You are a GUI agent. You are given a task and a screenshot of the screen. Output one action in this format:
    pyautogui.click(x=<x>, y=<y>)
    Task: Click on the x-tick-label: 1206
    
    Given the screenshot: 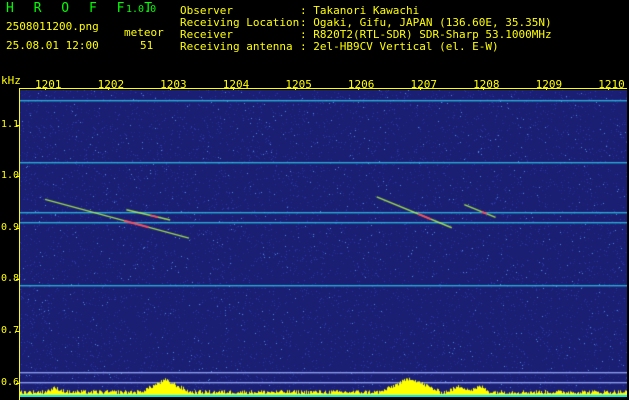 What is the action you would take?
    pyautogui.click(x=361, y=84)
    